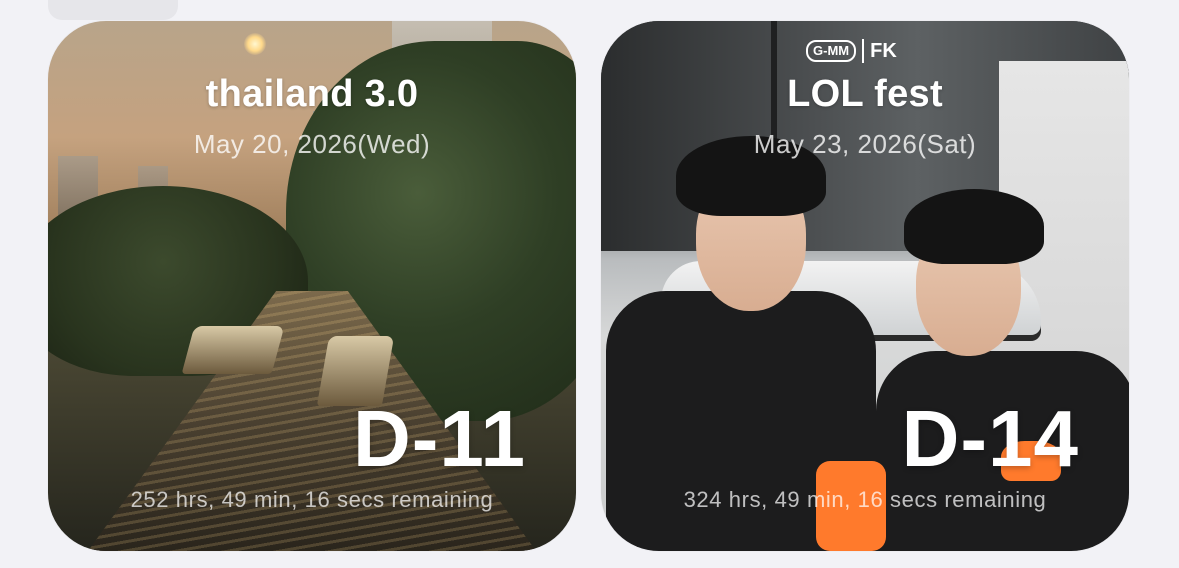 The width and height of the screenshot is (1179, 568). I want to click on brand-logo: G-MM FK, so click(851, 51).